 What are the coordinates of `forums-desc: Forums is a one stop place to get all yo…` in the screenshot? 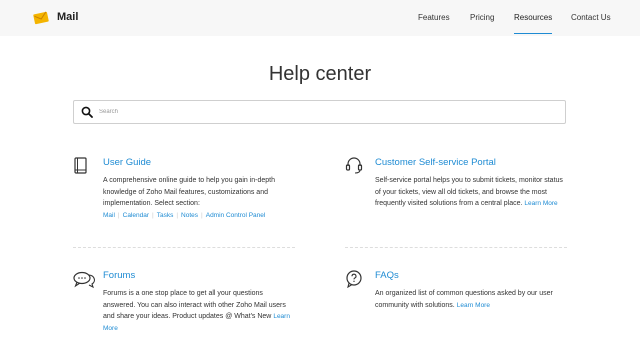 It's located at (196, 311).